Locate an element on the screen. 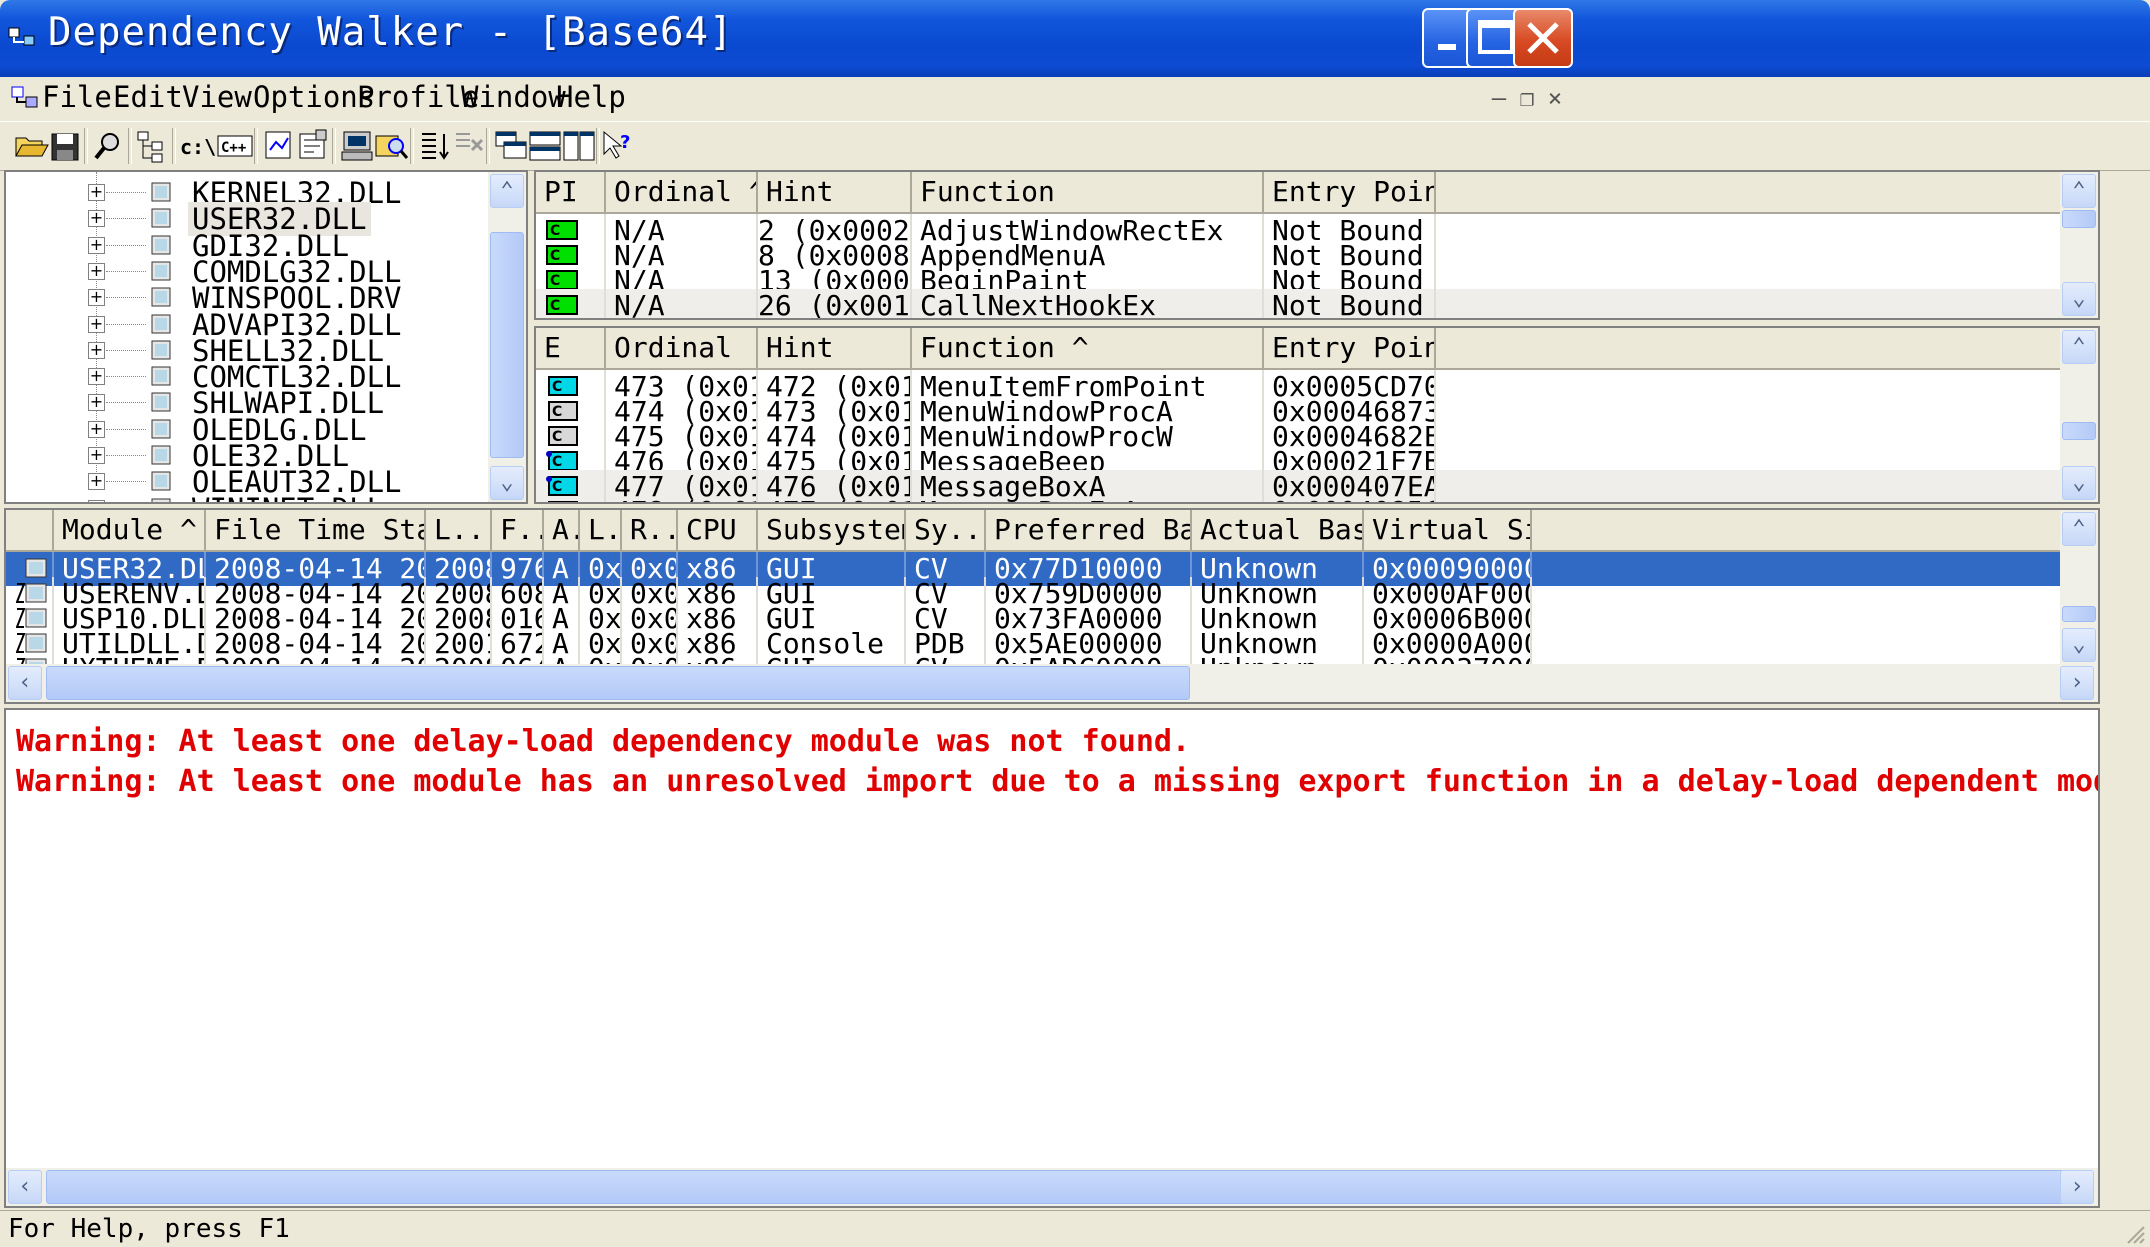  svg-text: C is located at coordinates (557, 412).